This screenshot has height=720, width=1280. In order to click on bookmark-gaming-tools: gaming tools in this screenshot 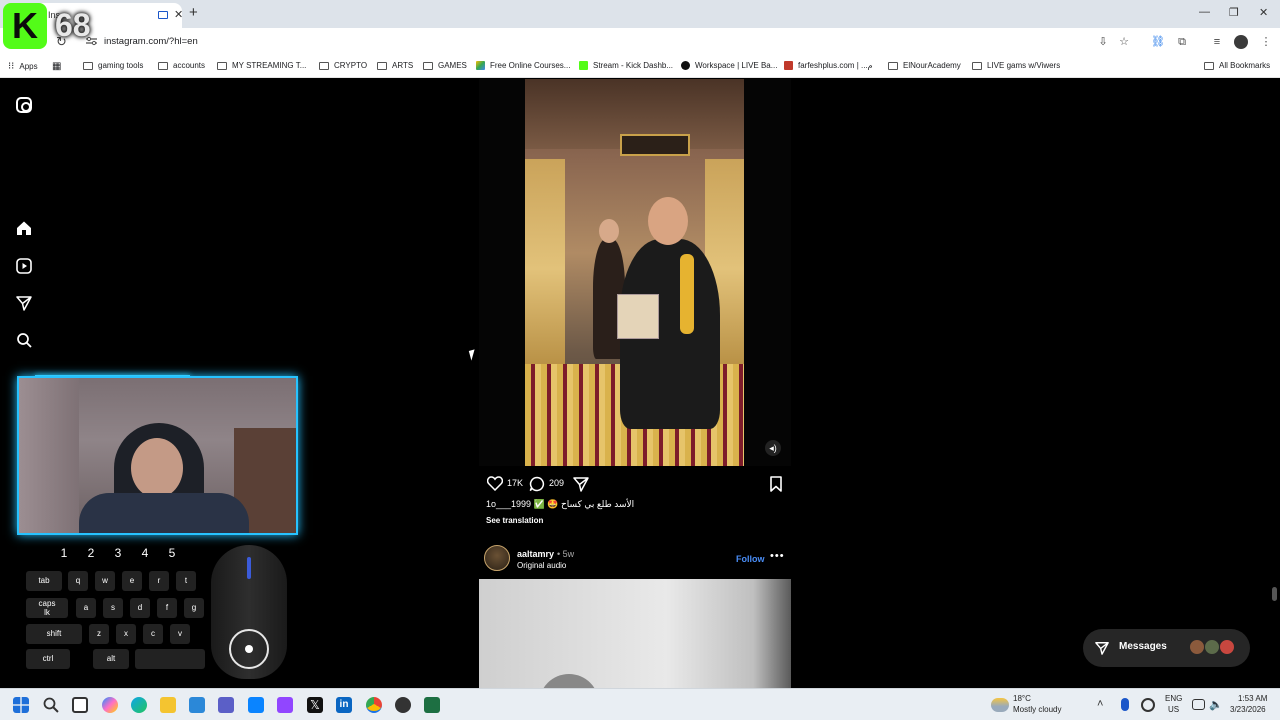, I will do `click(113, 65)`.